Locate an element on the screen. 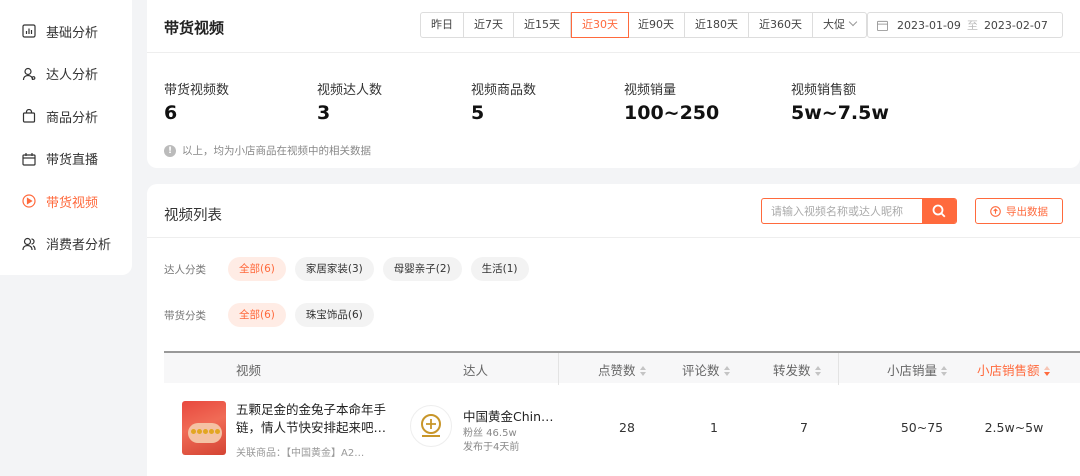 This screenshot has height=476, width=1080. cell-comments: 1 is located at coordinates (714, 427).